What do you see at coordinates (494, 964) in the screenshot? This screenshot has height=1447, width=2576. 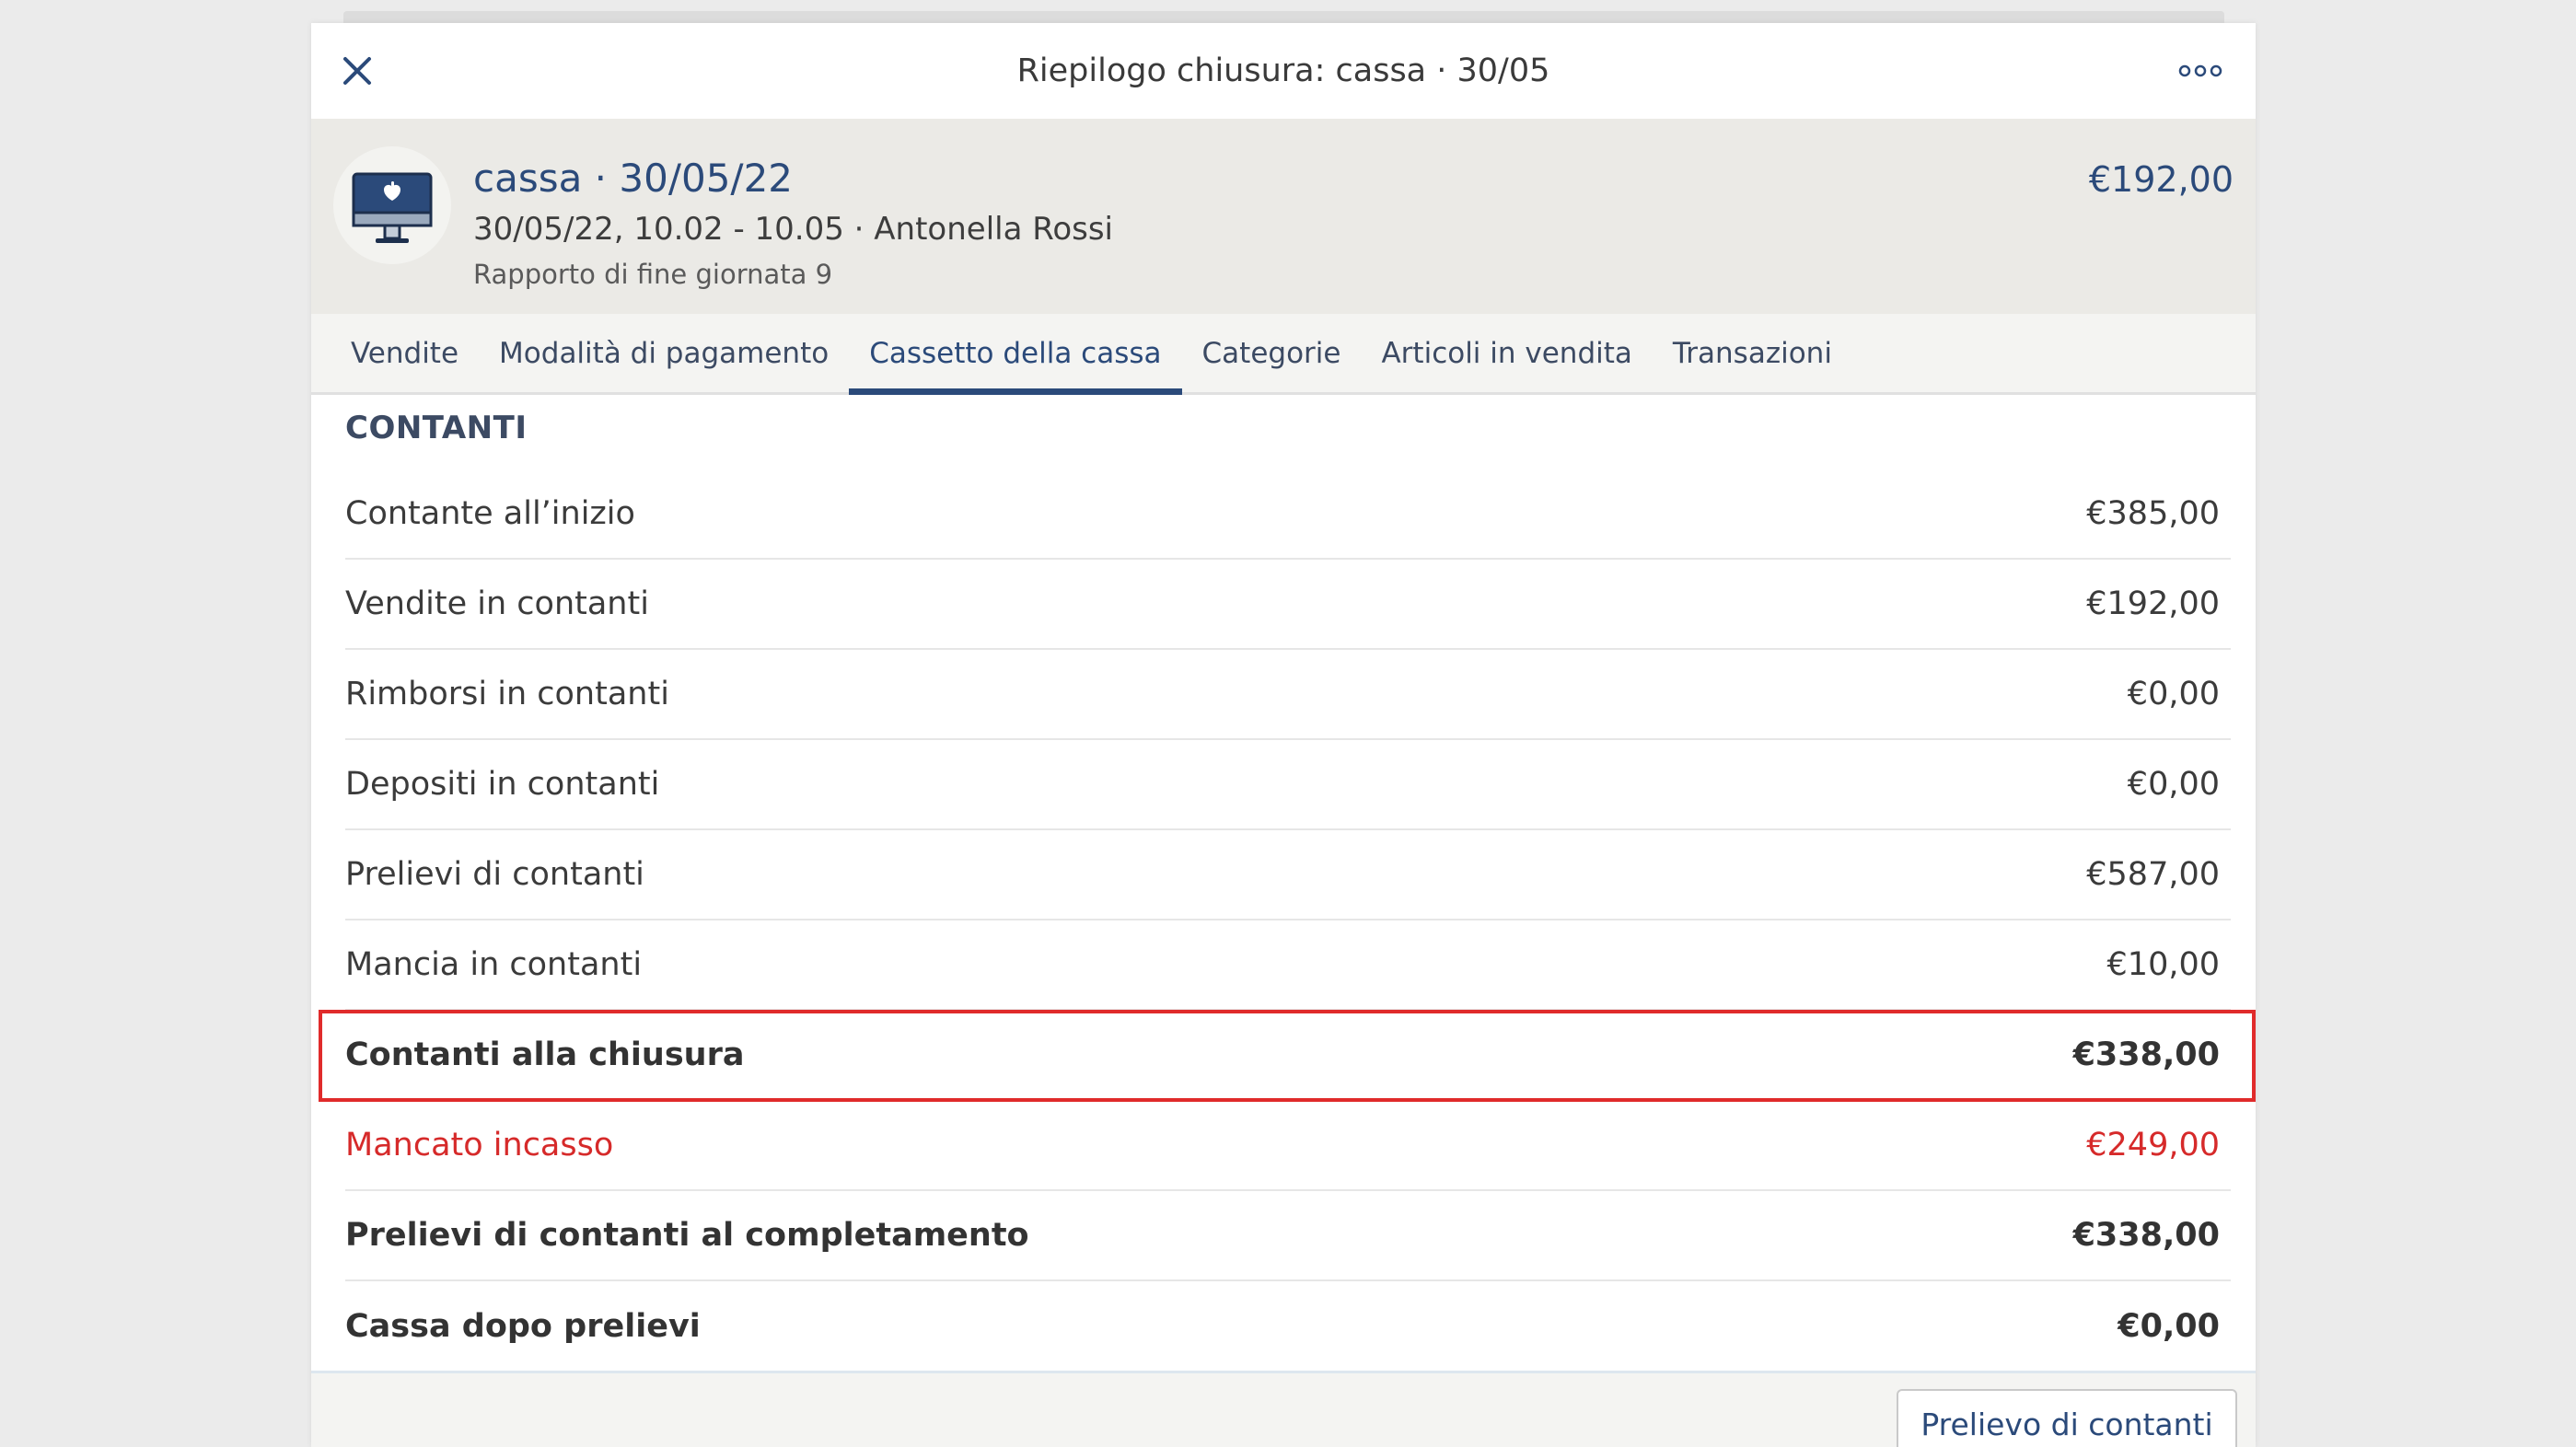 I see `row-label: Mancia in contanti` at bounding box center [494, 964].